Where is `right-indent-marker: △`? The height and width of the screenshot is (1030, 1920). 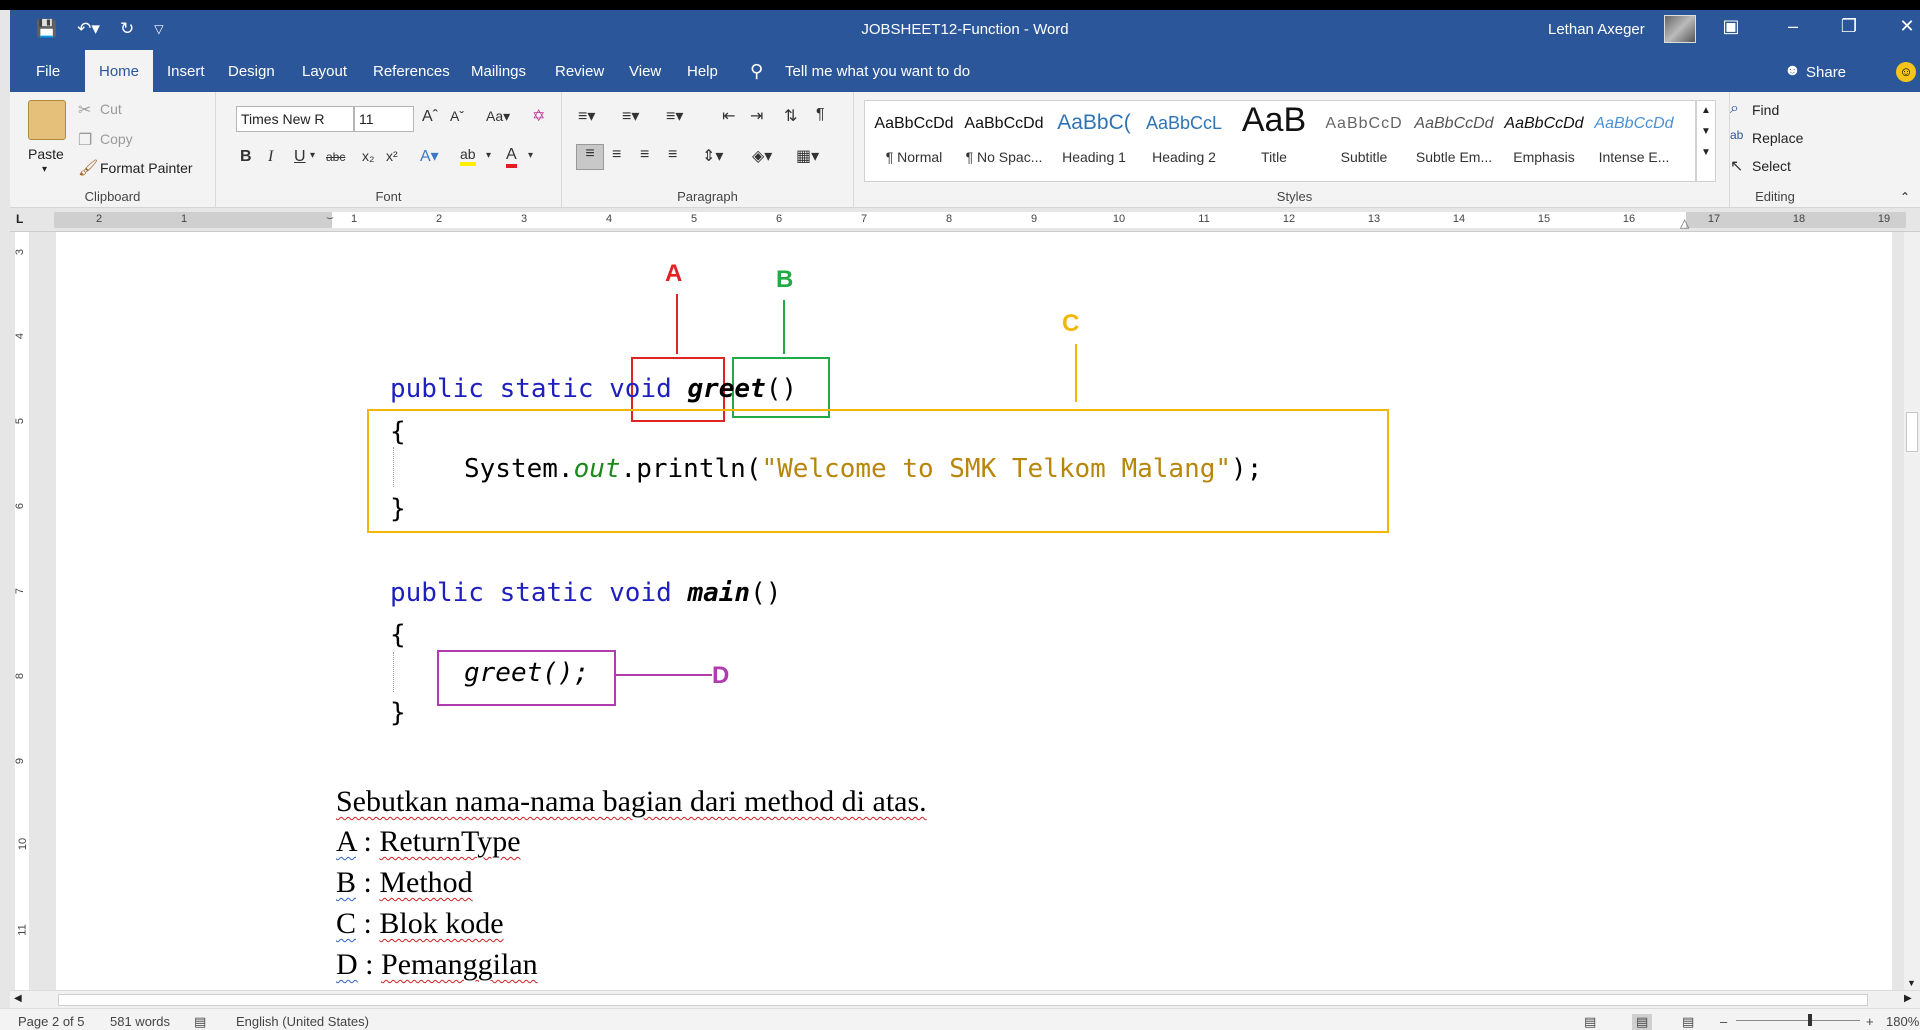 right-indent-marker: △ is located at coordinates (1684, 223).